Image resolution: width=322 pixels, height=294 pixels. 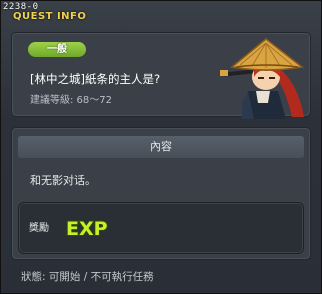 I want to click on exp-icon: EXP, so click(x=87, y=229).